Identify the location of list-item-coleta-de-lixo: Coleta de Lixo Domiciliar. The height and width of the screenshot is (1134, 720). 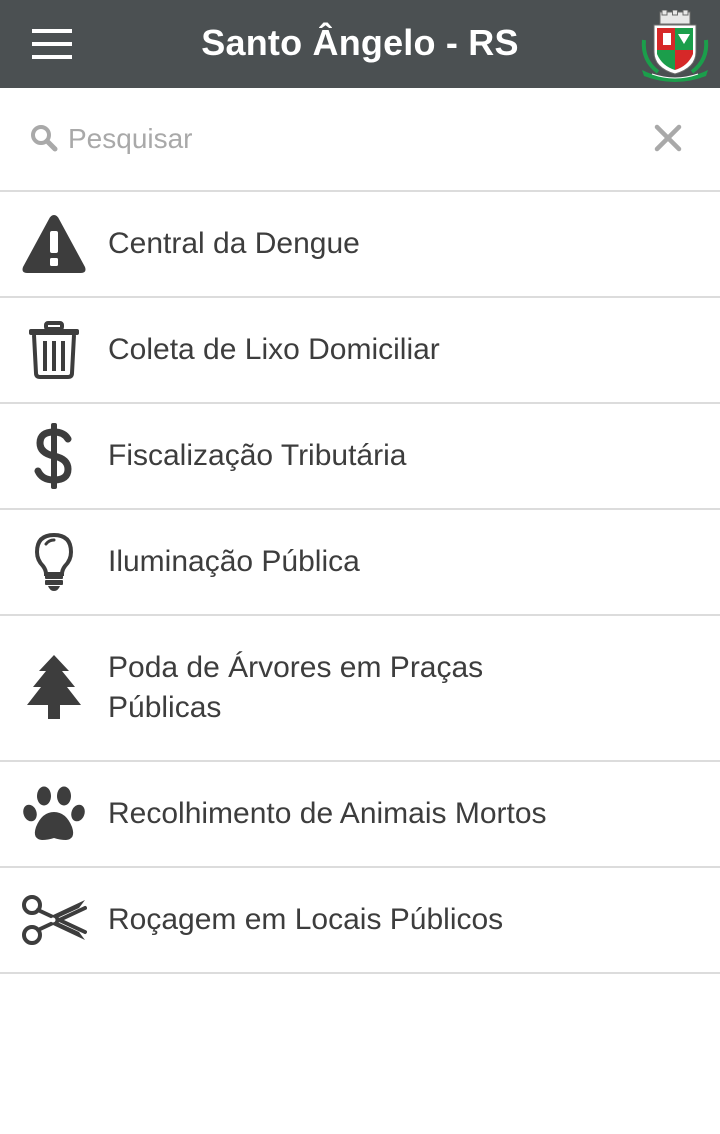
(360, 351).